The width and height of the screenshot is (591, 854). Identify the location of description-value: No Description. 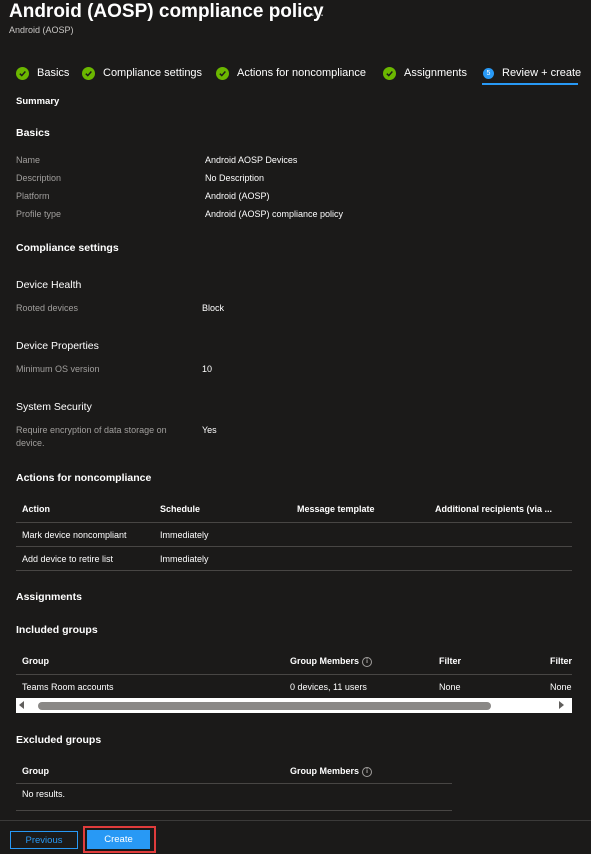
(235, 178).